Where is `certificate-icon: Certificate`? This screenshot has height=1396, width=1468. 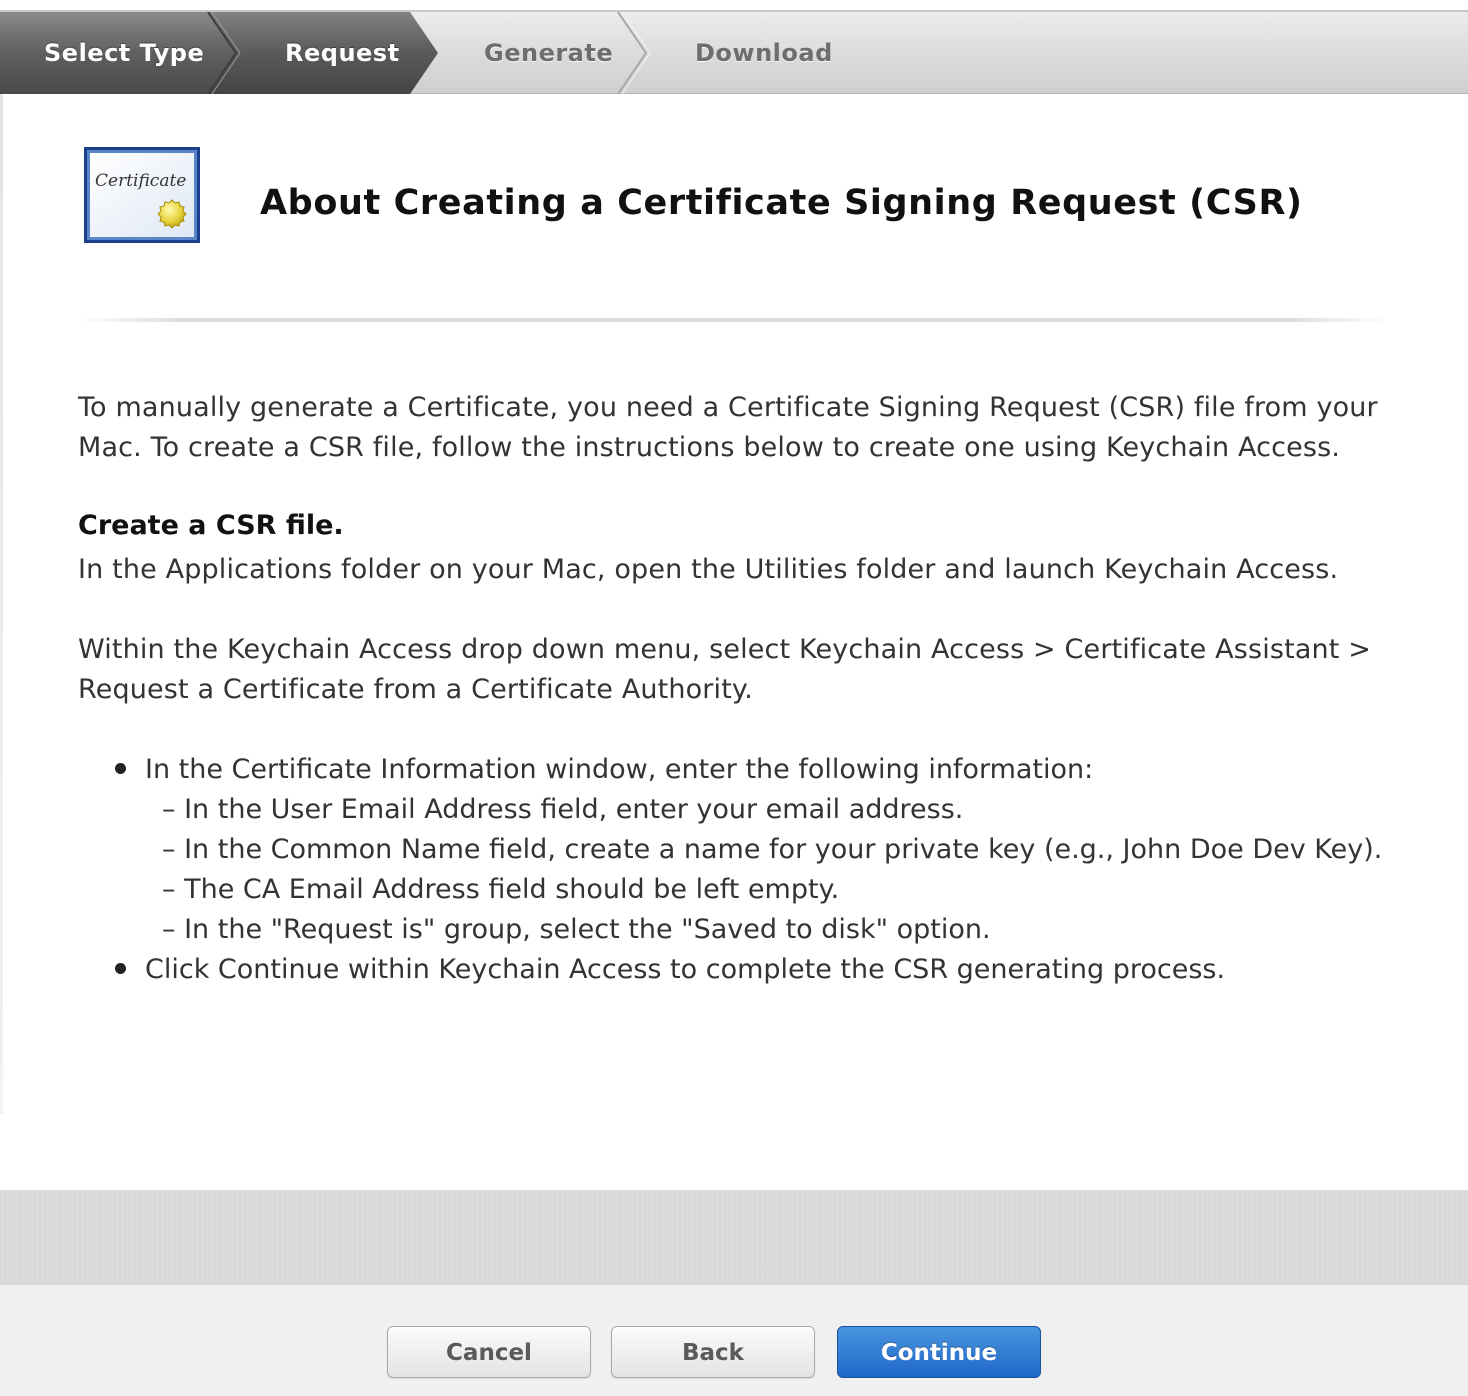 certificate-icon: Certificate is located at coordinates (142, 195).